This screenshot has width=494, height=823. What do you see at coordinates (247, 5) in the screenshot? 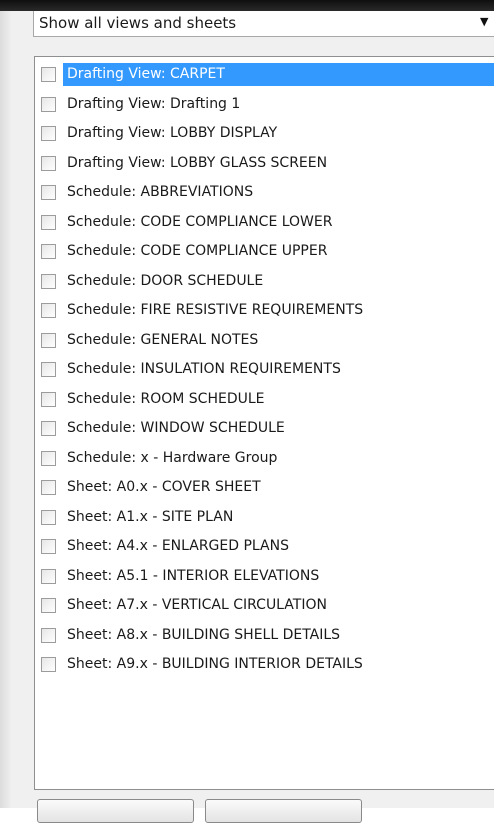
I see `window-top-edge` at bounding box center [247, 5].